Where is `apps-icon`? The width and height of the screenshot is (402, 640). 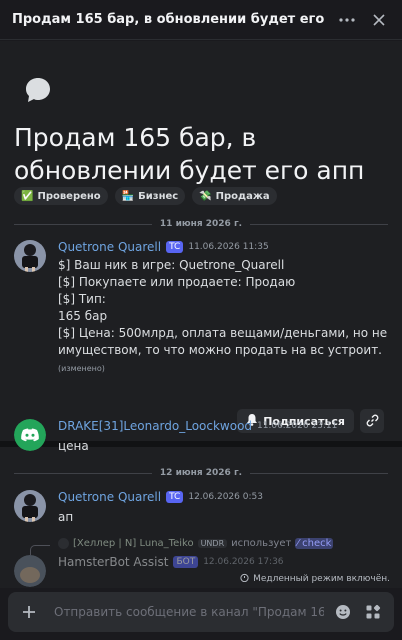
apps-icon is located at coordinates (373, 612).